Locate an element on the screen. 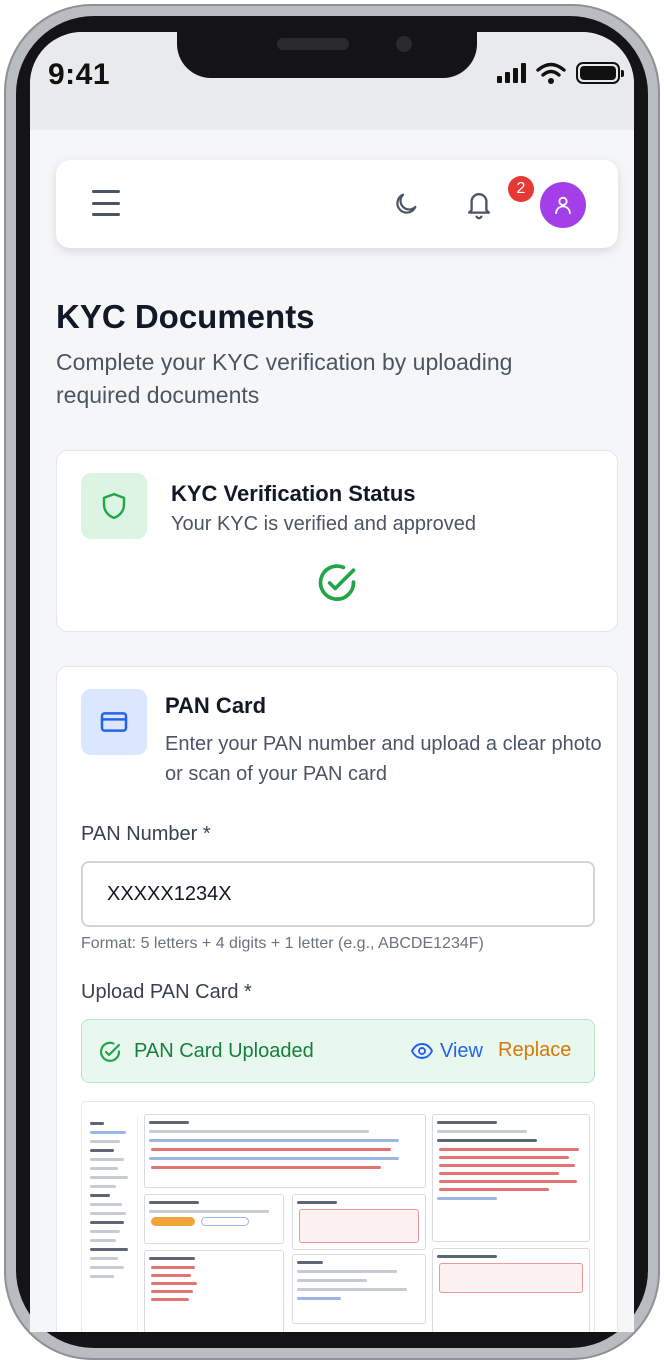  user-icon is located at coordinates (563, 205).